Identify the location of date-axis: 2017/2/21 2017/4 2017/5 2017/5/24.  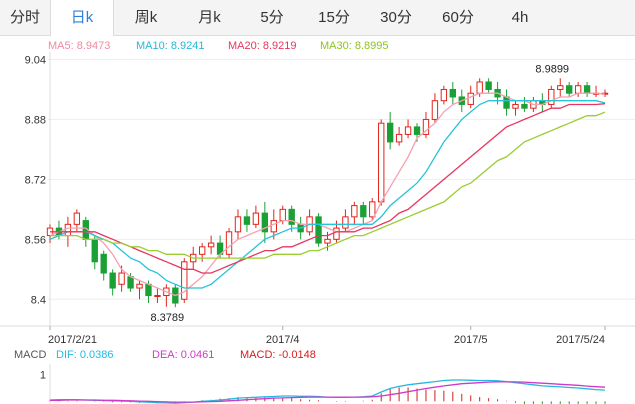
(327, 336).